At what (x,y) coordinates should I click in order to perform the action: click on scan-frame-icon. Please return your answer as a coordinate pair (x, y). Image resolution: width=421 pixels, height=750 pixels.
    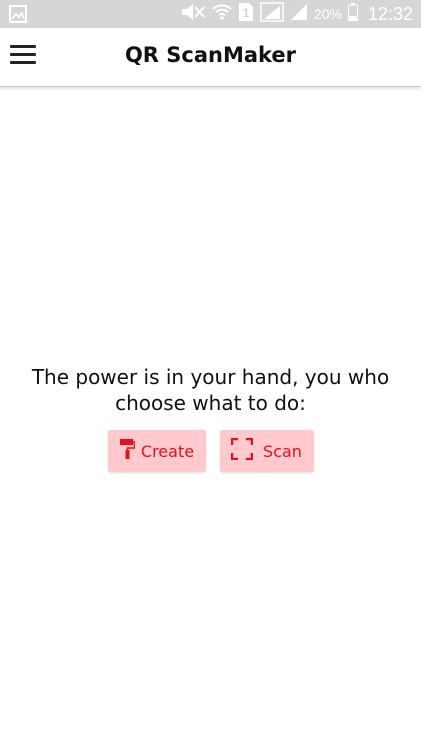
    Looking at the image, I should click on (242, 450).